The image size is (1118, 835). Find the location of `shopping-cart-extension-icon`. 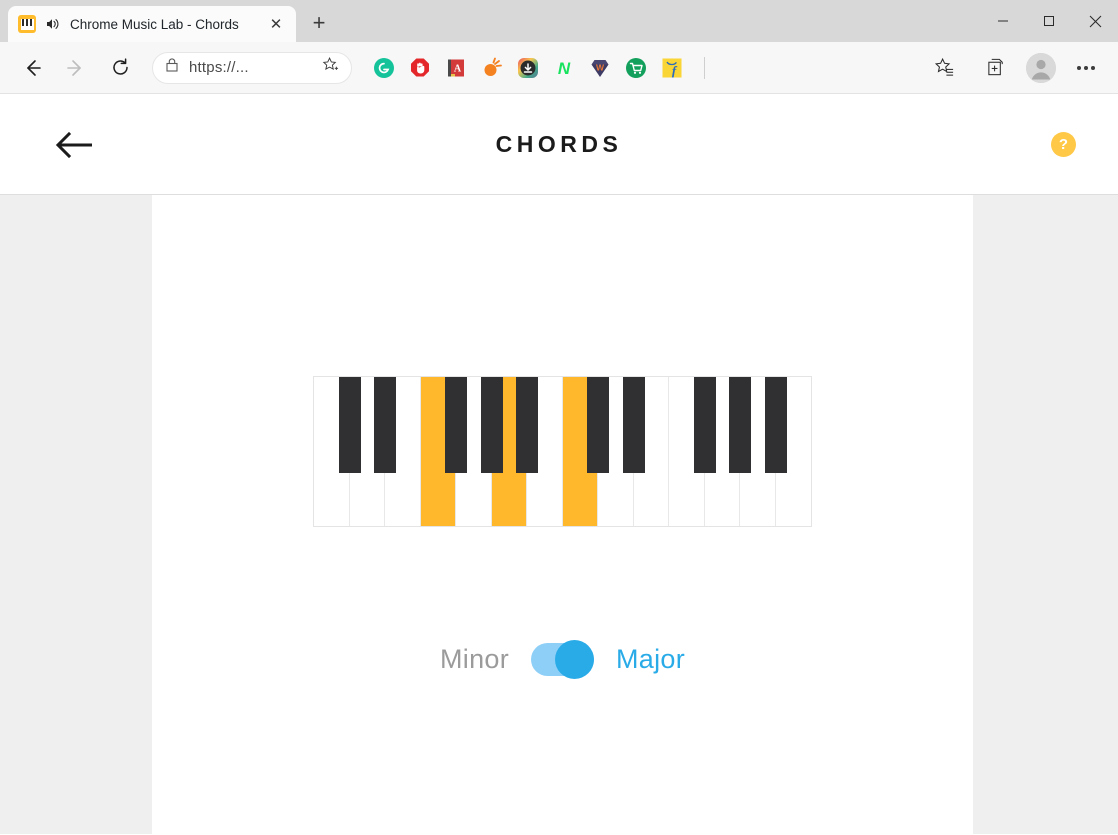

shopping-cart-extension-icon is located at coordinates (636, 68).